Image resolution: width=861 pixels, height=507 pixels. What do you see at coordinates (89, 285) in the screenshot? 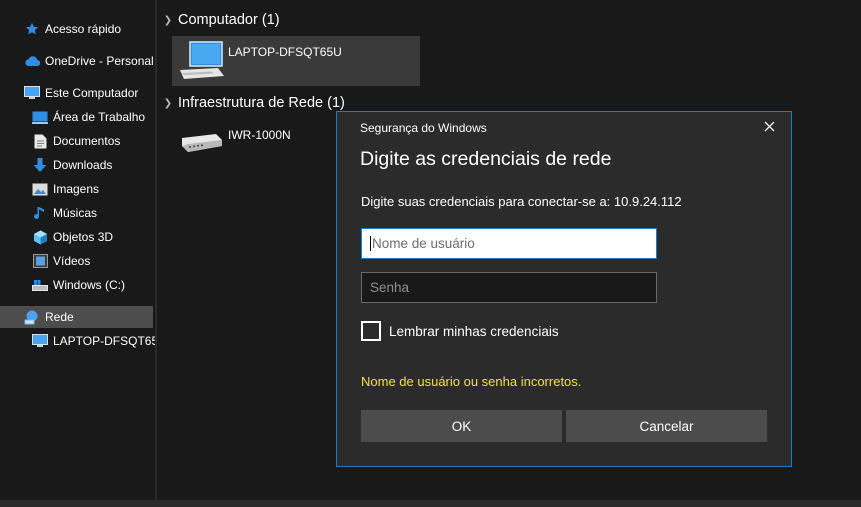
I see `sidebar-item-label: Windows (C:)` at bounding box center [89, 285].